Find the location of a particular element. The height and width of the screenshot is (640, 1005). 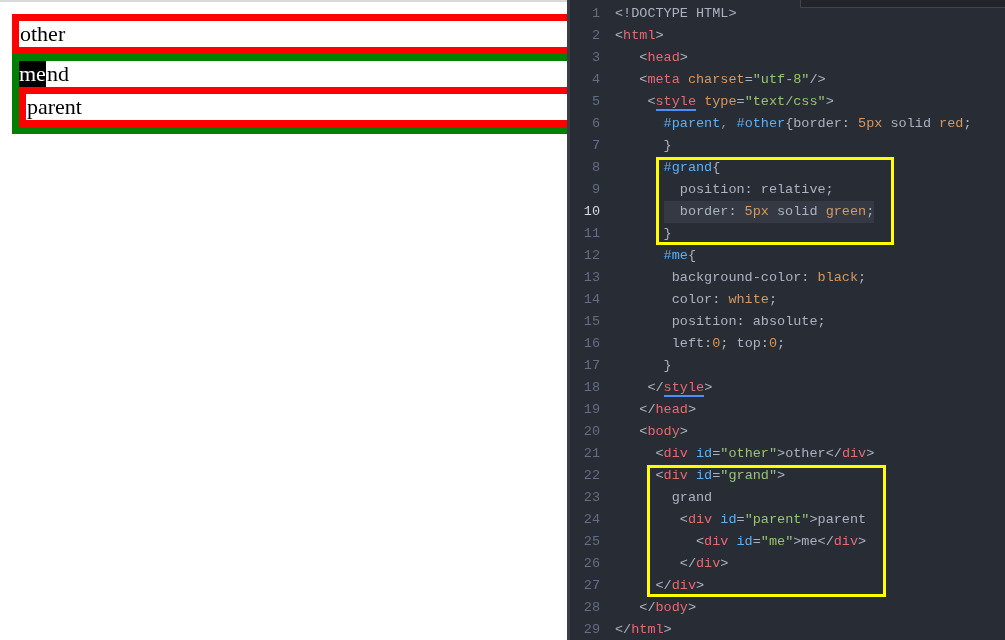

code-line: </head> is located at coordinates (667, 410).